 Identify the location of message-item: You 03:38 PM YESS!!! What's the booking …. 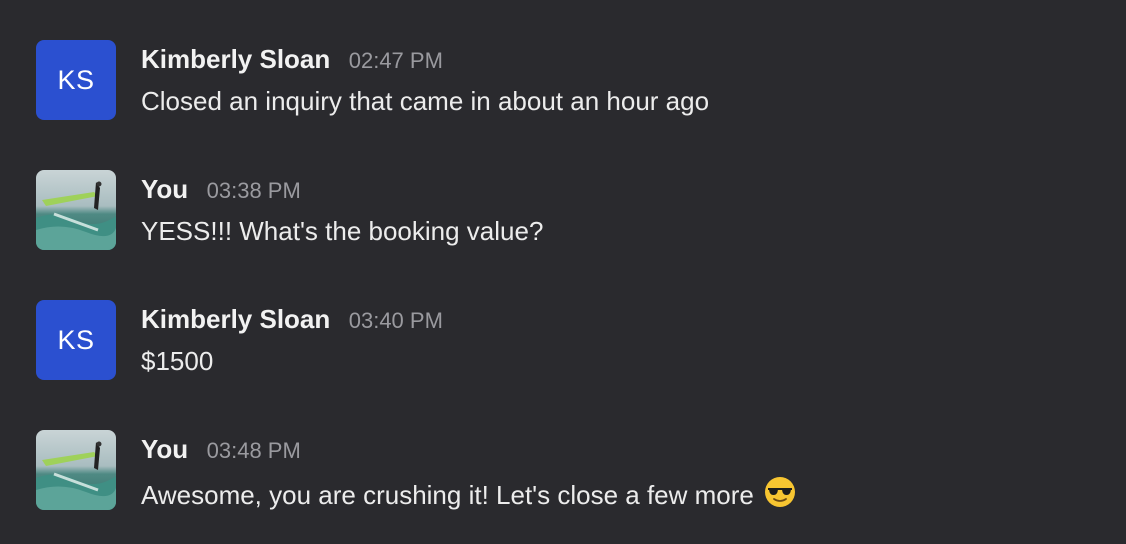
(561, 210).